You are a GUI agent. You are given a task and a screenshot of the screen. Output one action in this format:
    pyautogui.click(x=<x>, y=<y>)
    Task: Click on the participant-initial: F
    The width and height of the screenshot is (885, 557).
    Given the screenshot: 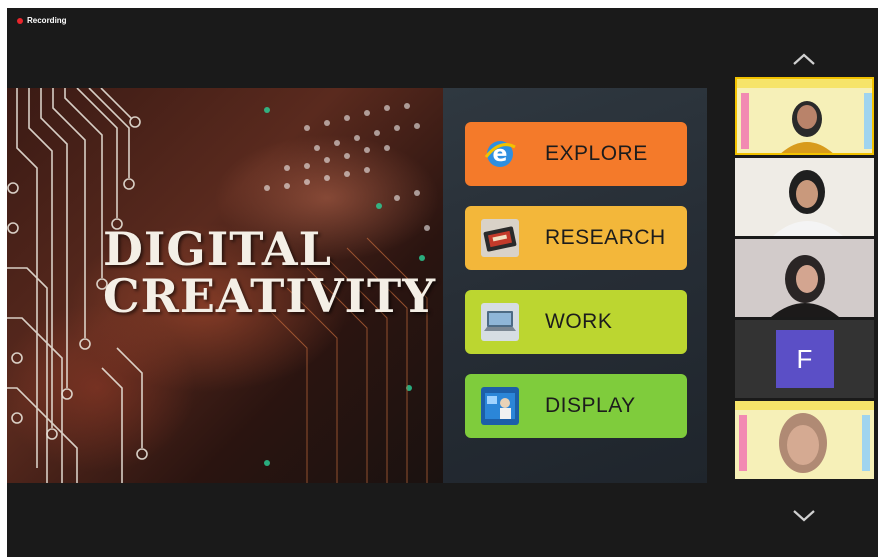 What is the action you would take?
    pyautogui.click(x=804, y=358)
    